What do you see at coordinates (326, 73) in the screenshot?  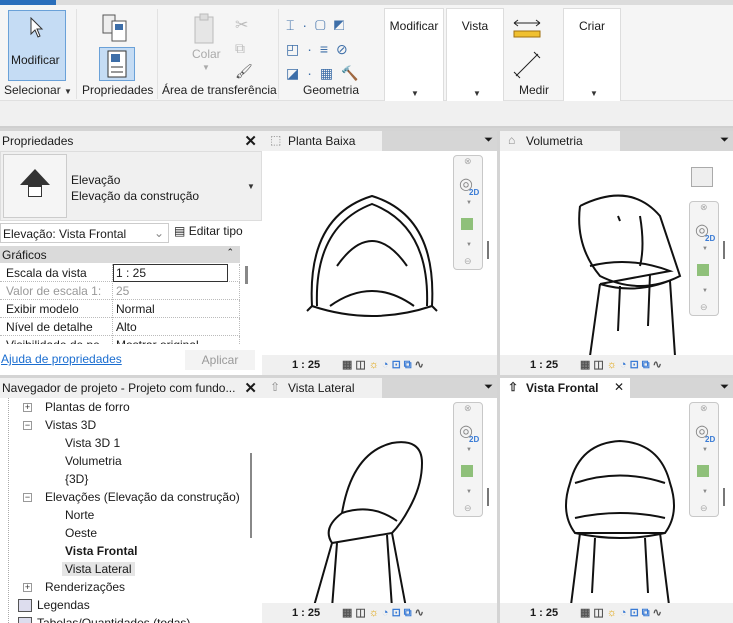 I see `geometry-row-3-icons: ◪·▦🔨` at bounding box center [326, 73].